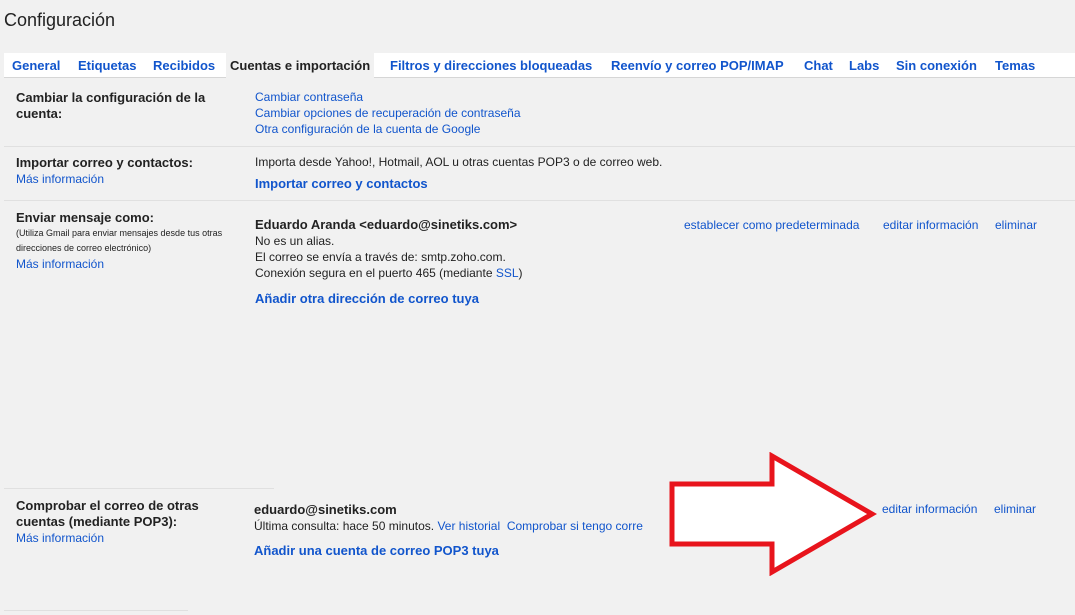 The image size is (1075, 615). Describe the element at coordinates (295, 241) in the screenshot. I see `send-as-alias-note: No es un alias.` at that location.